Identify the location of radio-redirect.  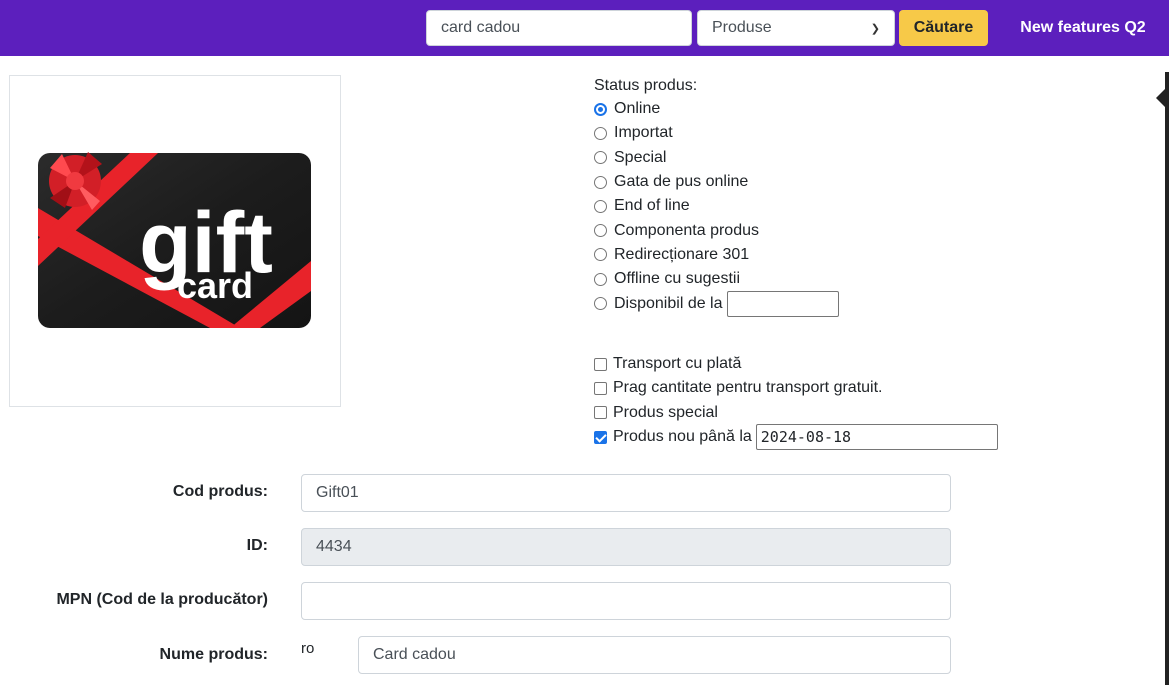
(600, 255).